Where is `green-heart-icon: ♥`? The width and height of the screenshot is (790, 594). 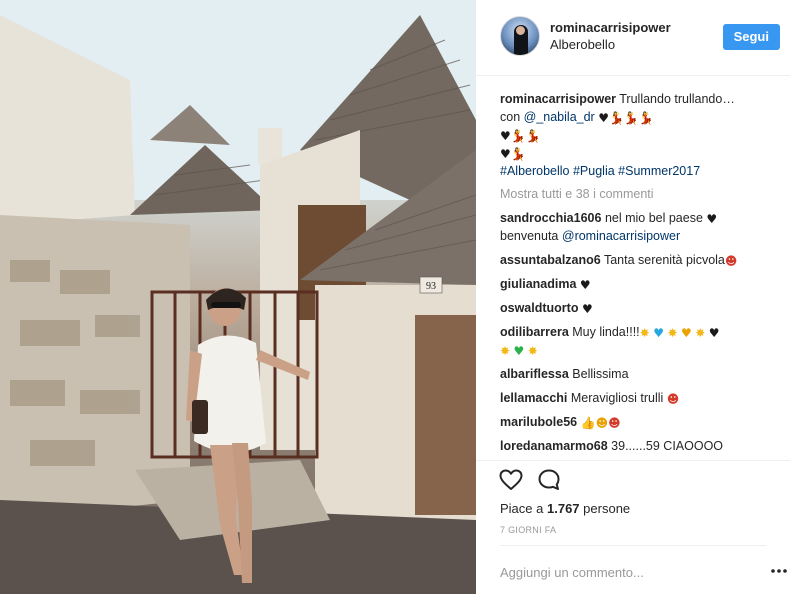 green-heart-icon: ♥ is located at coordinates (519, 351).